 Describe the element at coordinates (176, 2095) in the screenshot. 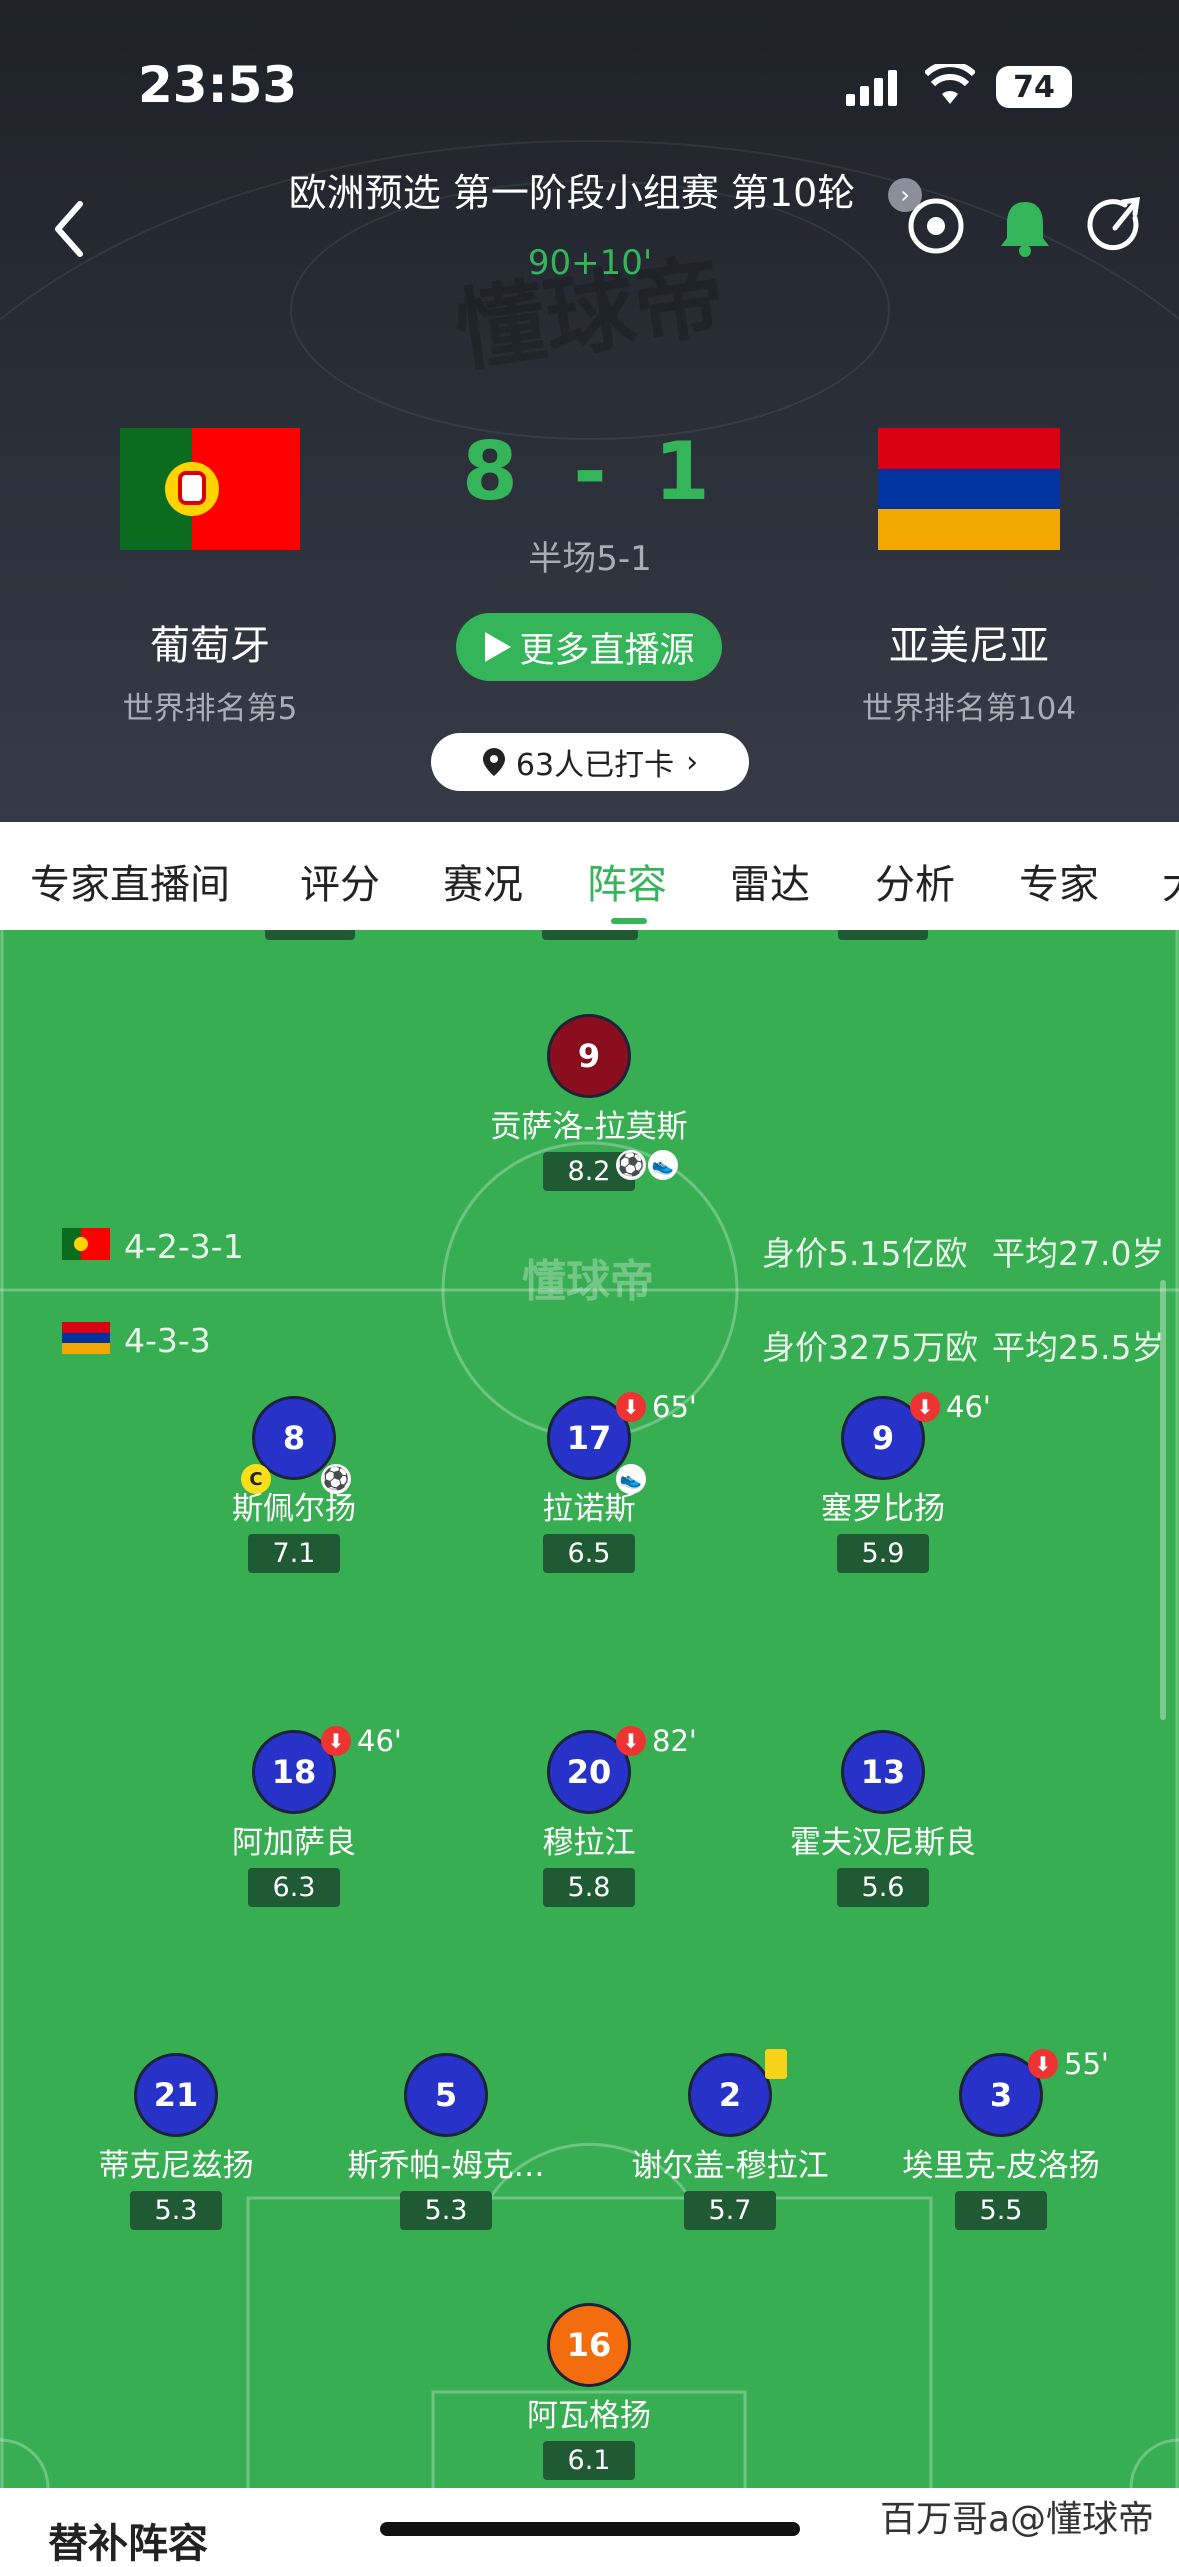

I see `player-shirt: 21` at that location.